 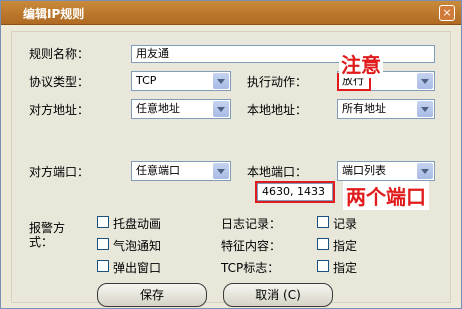 I want to click on cancel-button: 取消 (C), so click(x=278, y=295).